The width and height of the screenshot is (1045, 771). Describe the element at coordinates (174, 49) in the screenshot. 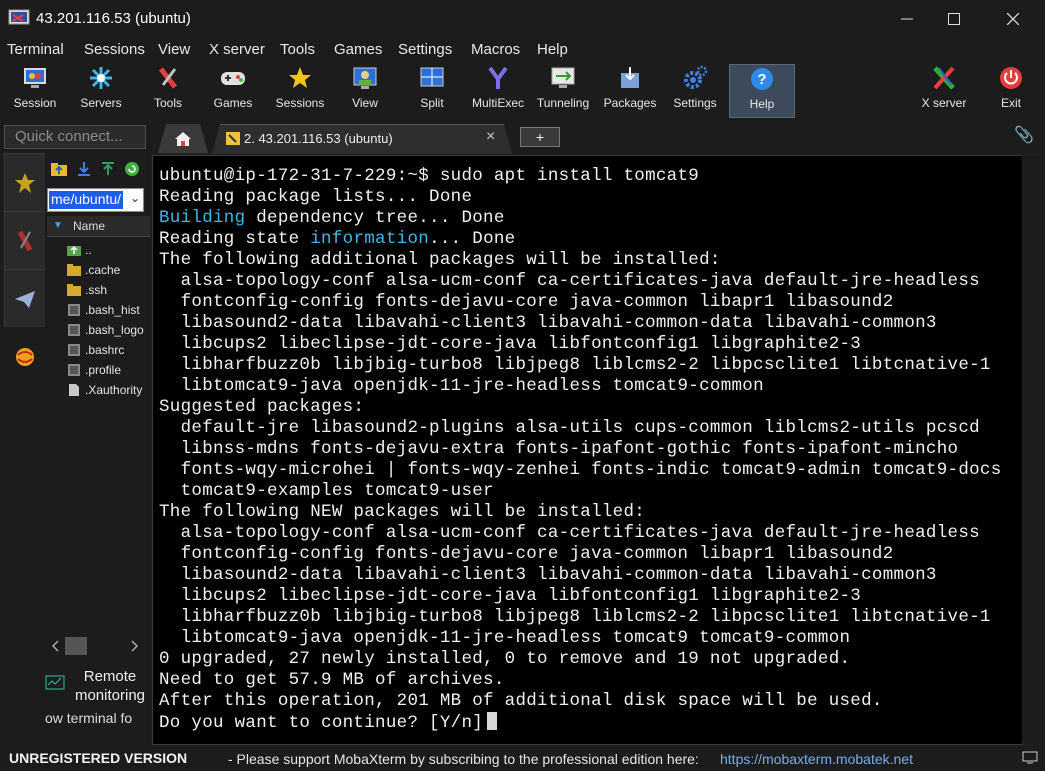

I see `menu-view: View` at that location.